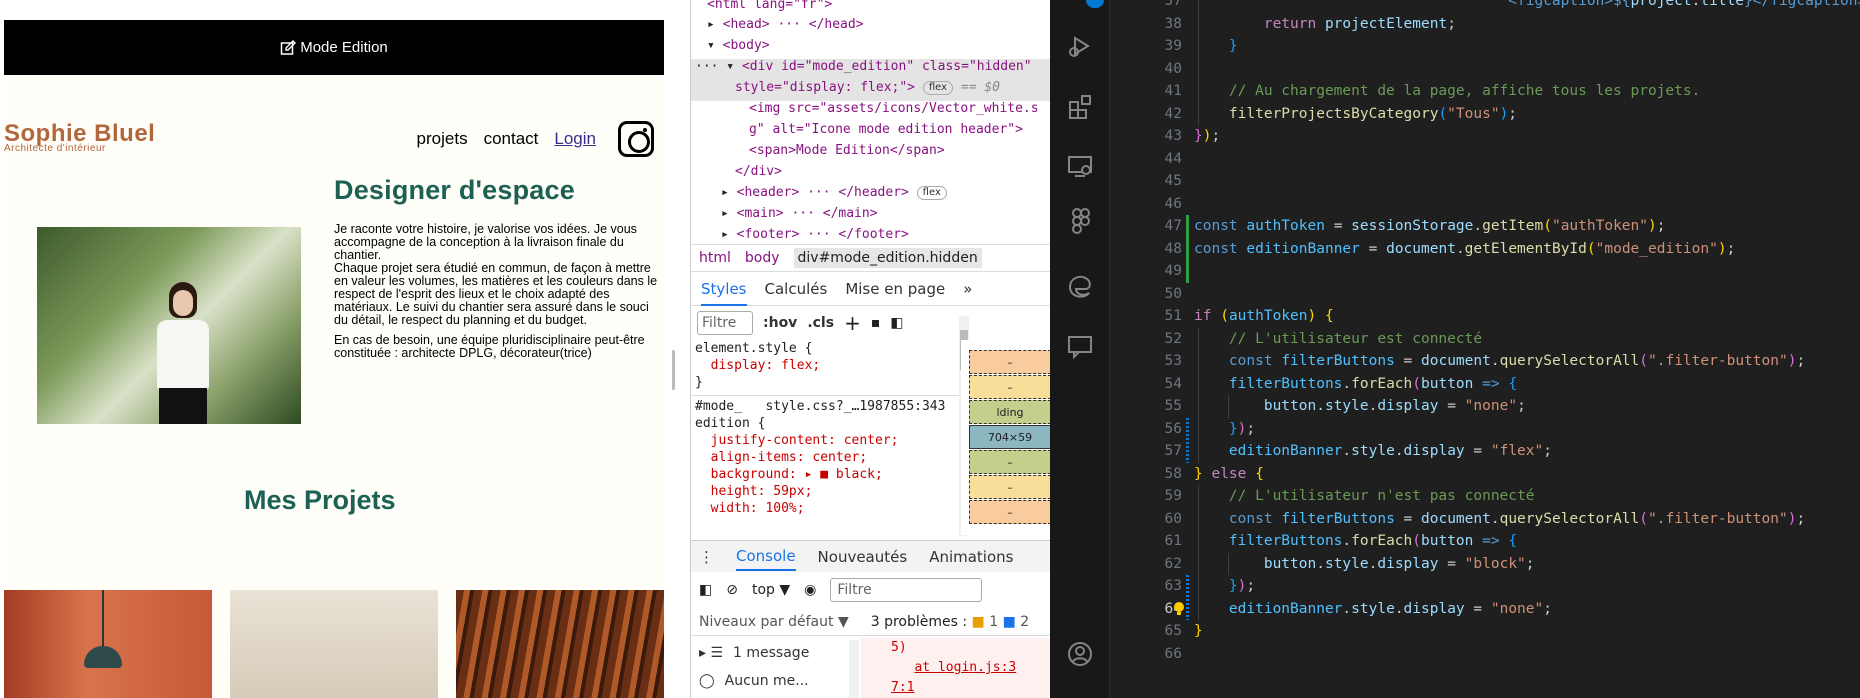  I want to click on line-number: 46, so click(1173, 203).